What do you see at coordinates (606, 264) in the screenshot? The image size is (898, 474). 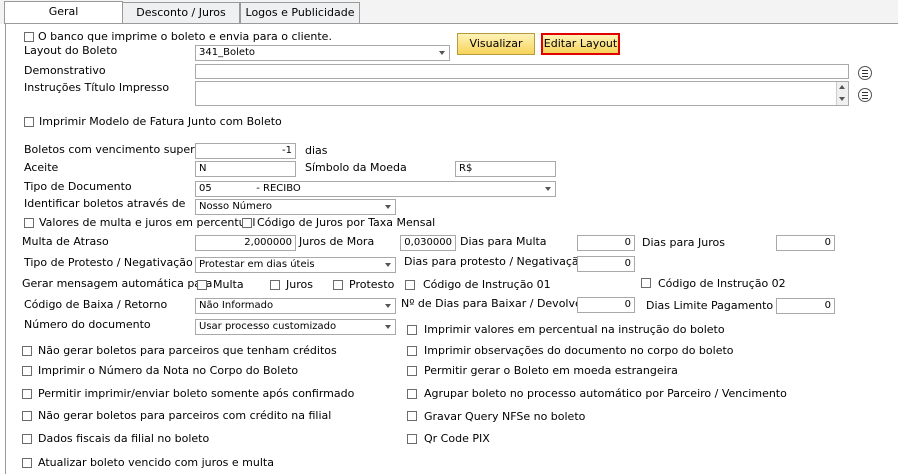 I see `dias-protesto-input: 0` at bounding box center [606, 264].